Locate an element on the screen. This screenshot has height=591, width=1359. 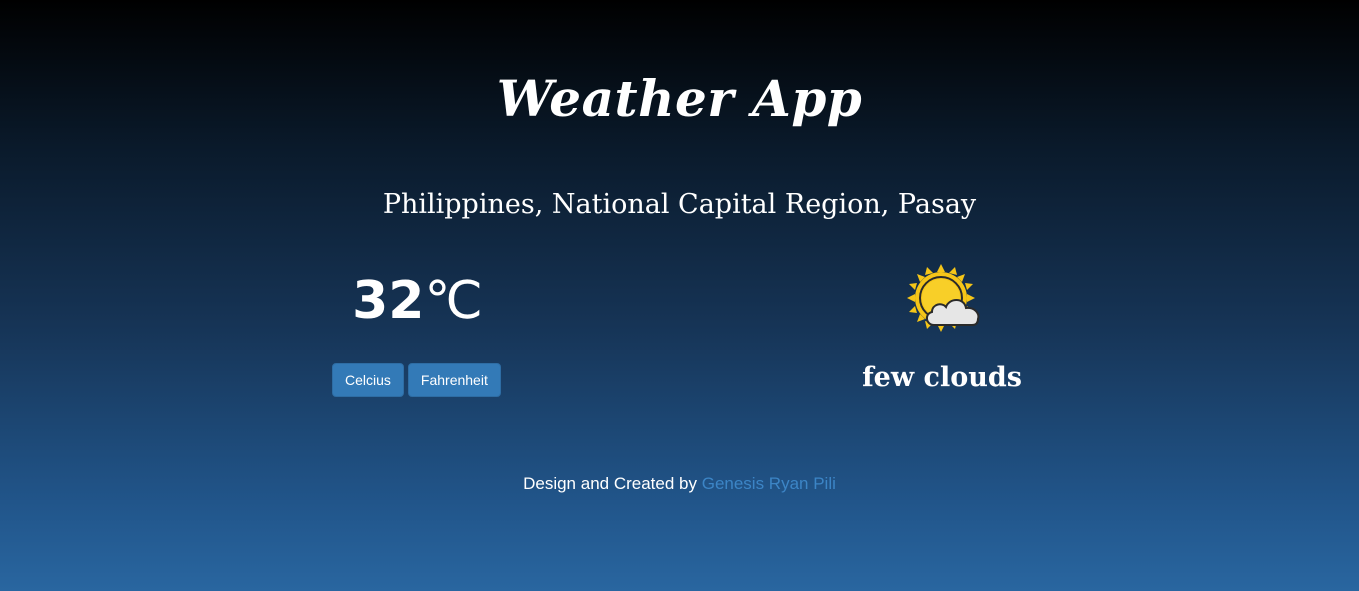
footer: Design and Created by Genesis Ryan Pili is located at coordinates (679, 484).